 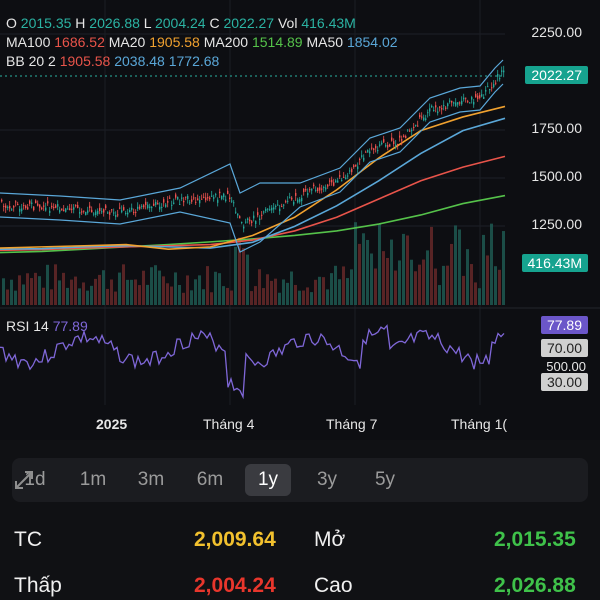 I want to click on price-tick-1500: 1500.00, so click(x=556, y=176).